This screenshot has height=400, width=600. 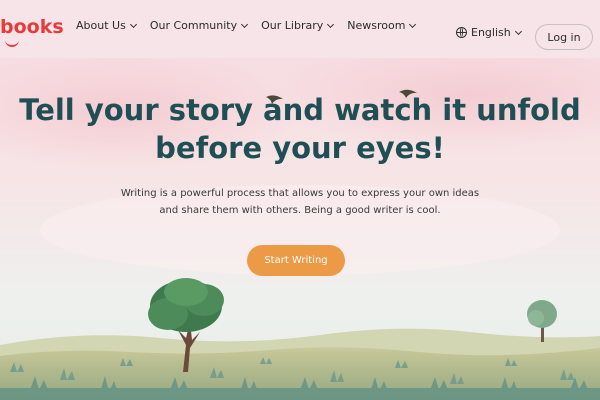 I want to click on nav-about-us: About Us, so click(x=106, y=25).